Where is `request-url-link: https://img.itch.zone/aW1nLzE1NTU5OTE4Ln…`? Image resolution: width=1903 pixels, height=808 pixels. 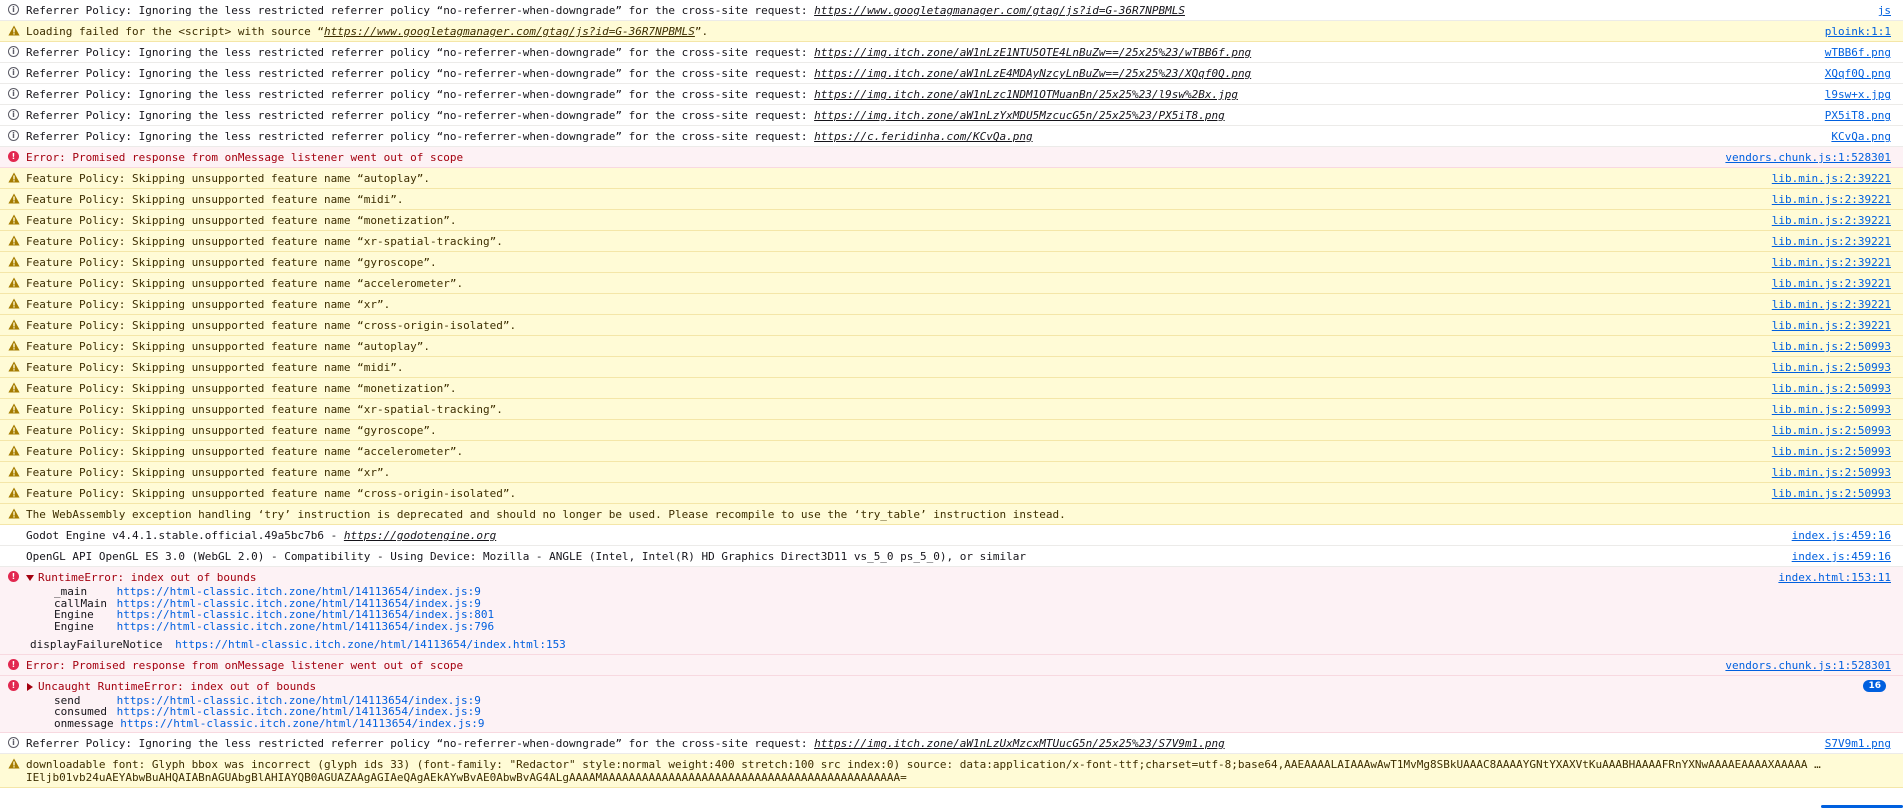 request-url-link: https://img.itch.zone/aW1nLzE1NTU5OTE4Ln… is located at coordinates (1032, 52).